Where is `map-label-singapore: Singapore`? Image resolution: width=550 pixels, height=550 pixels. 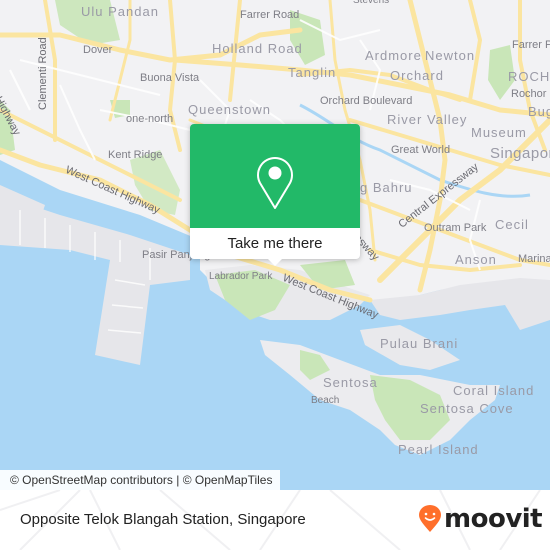 map-label-singapore: Singapore is located at coordinates (520, 153).